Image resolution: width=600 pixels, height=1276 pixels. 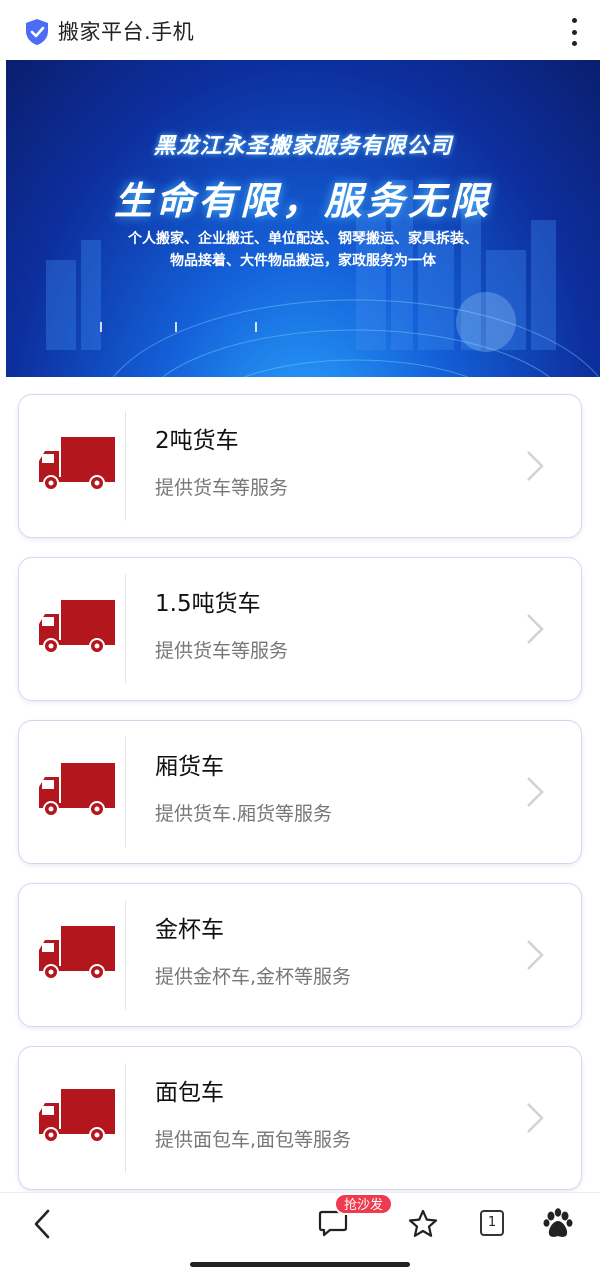 What do you see at coordinates (574, 32) in the screenshot?
I see `more-menu-icon` at bounding box center [574, 32].